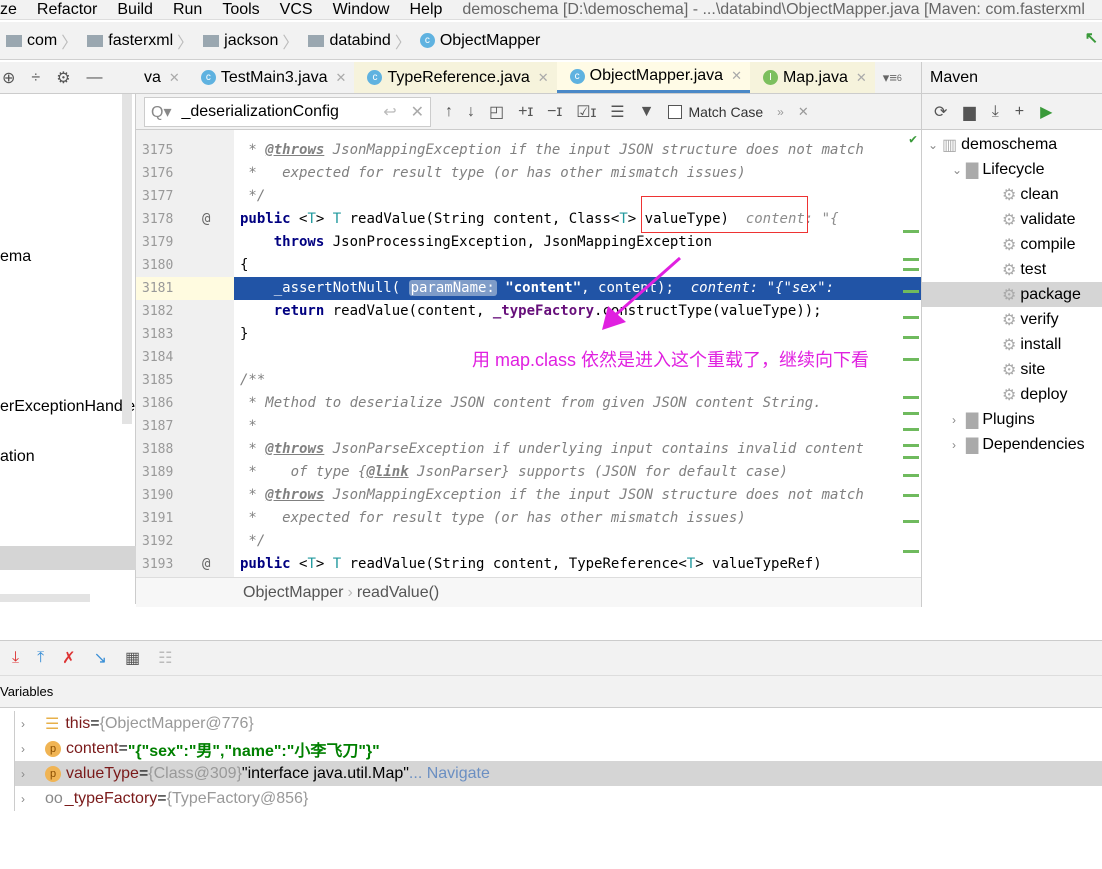 This screenshot has width=1102, height=869. I want to click on variable-row: › oo _typeFactory = {TypeFactory@856}, so click(558, 798).